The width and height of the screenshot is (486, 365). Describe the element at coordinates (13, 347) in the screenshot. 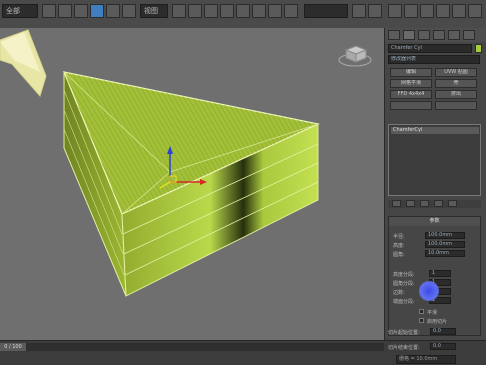

I see `time-slider-thumb: 0 / 100` at that location.